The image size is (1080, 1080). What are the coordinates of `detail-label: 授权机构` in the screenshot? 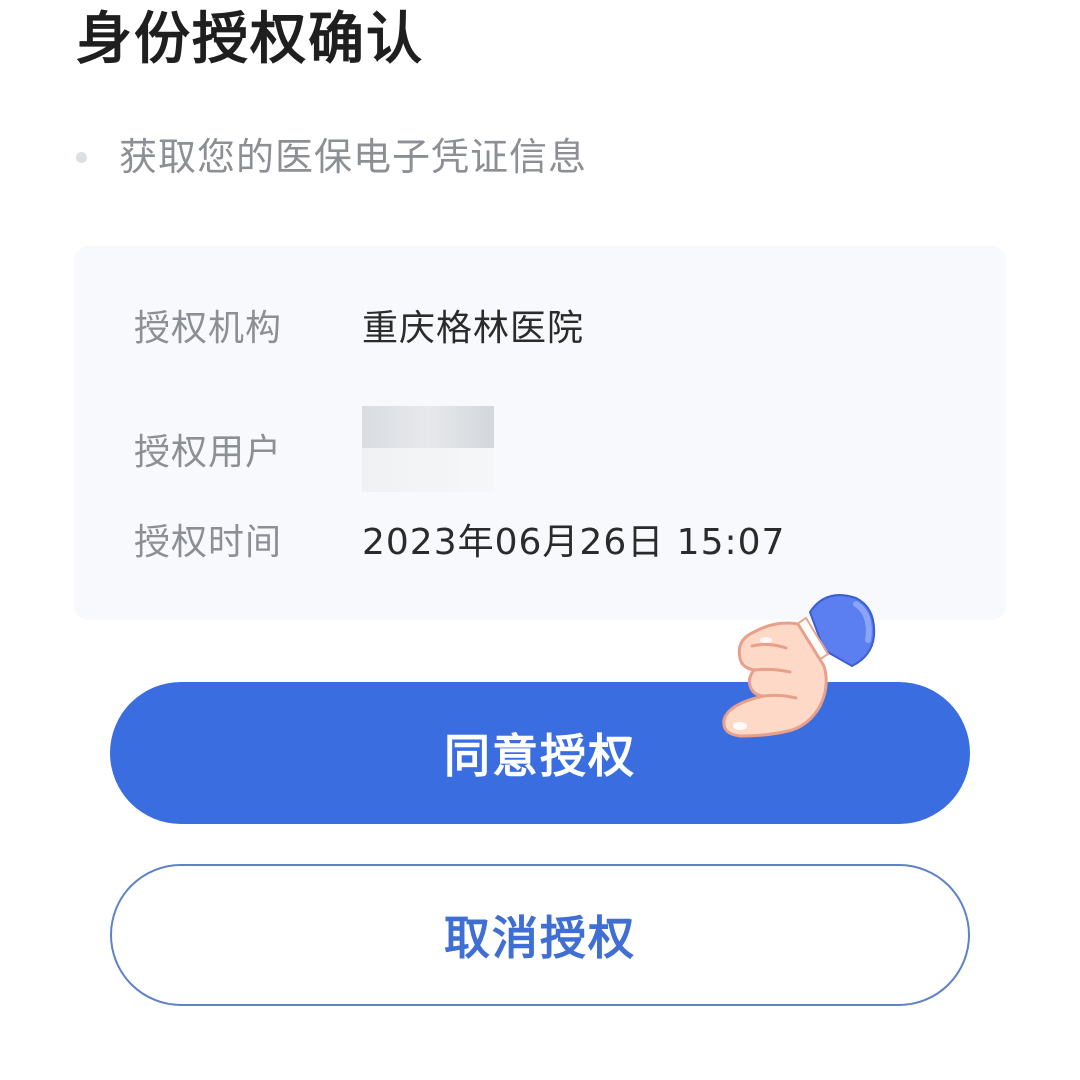 It's located at (208, 328).